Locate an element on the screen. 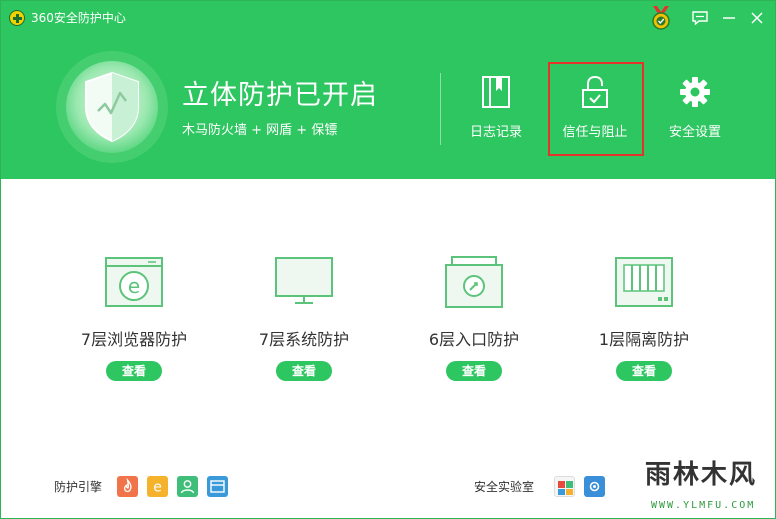 This screenshot has width=776, height=519. nav-log-label: 日志记录 is located at coordinates (495, 132).